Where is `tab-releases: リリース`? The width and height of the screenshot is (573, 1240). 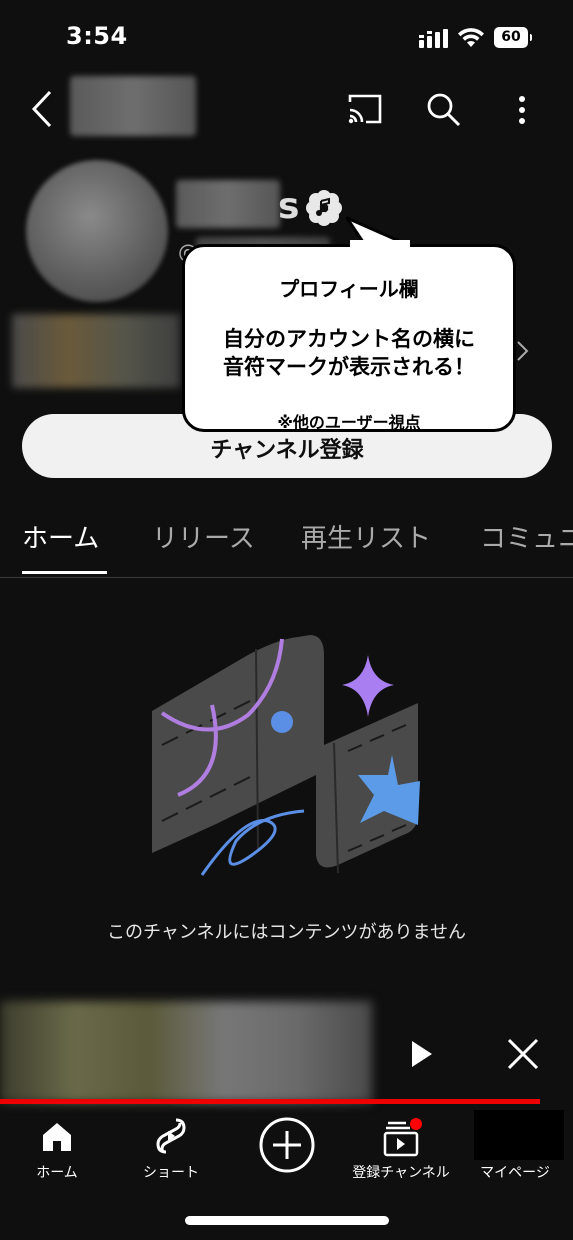
tab-releases: リリース is located at coordinates (203, 536).